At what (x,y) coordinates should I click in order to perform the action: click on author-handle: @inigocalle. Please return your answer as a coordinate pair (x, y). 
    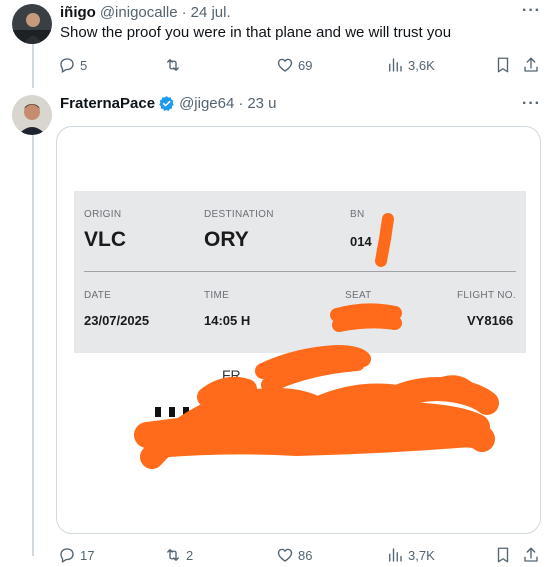
    Looking at the image, I should click on (139, 12).